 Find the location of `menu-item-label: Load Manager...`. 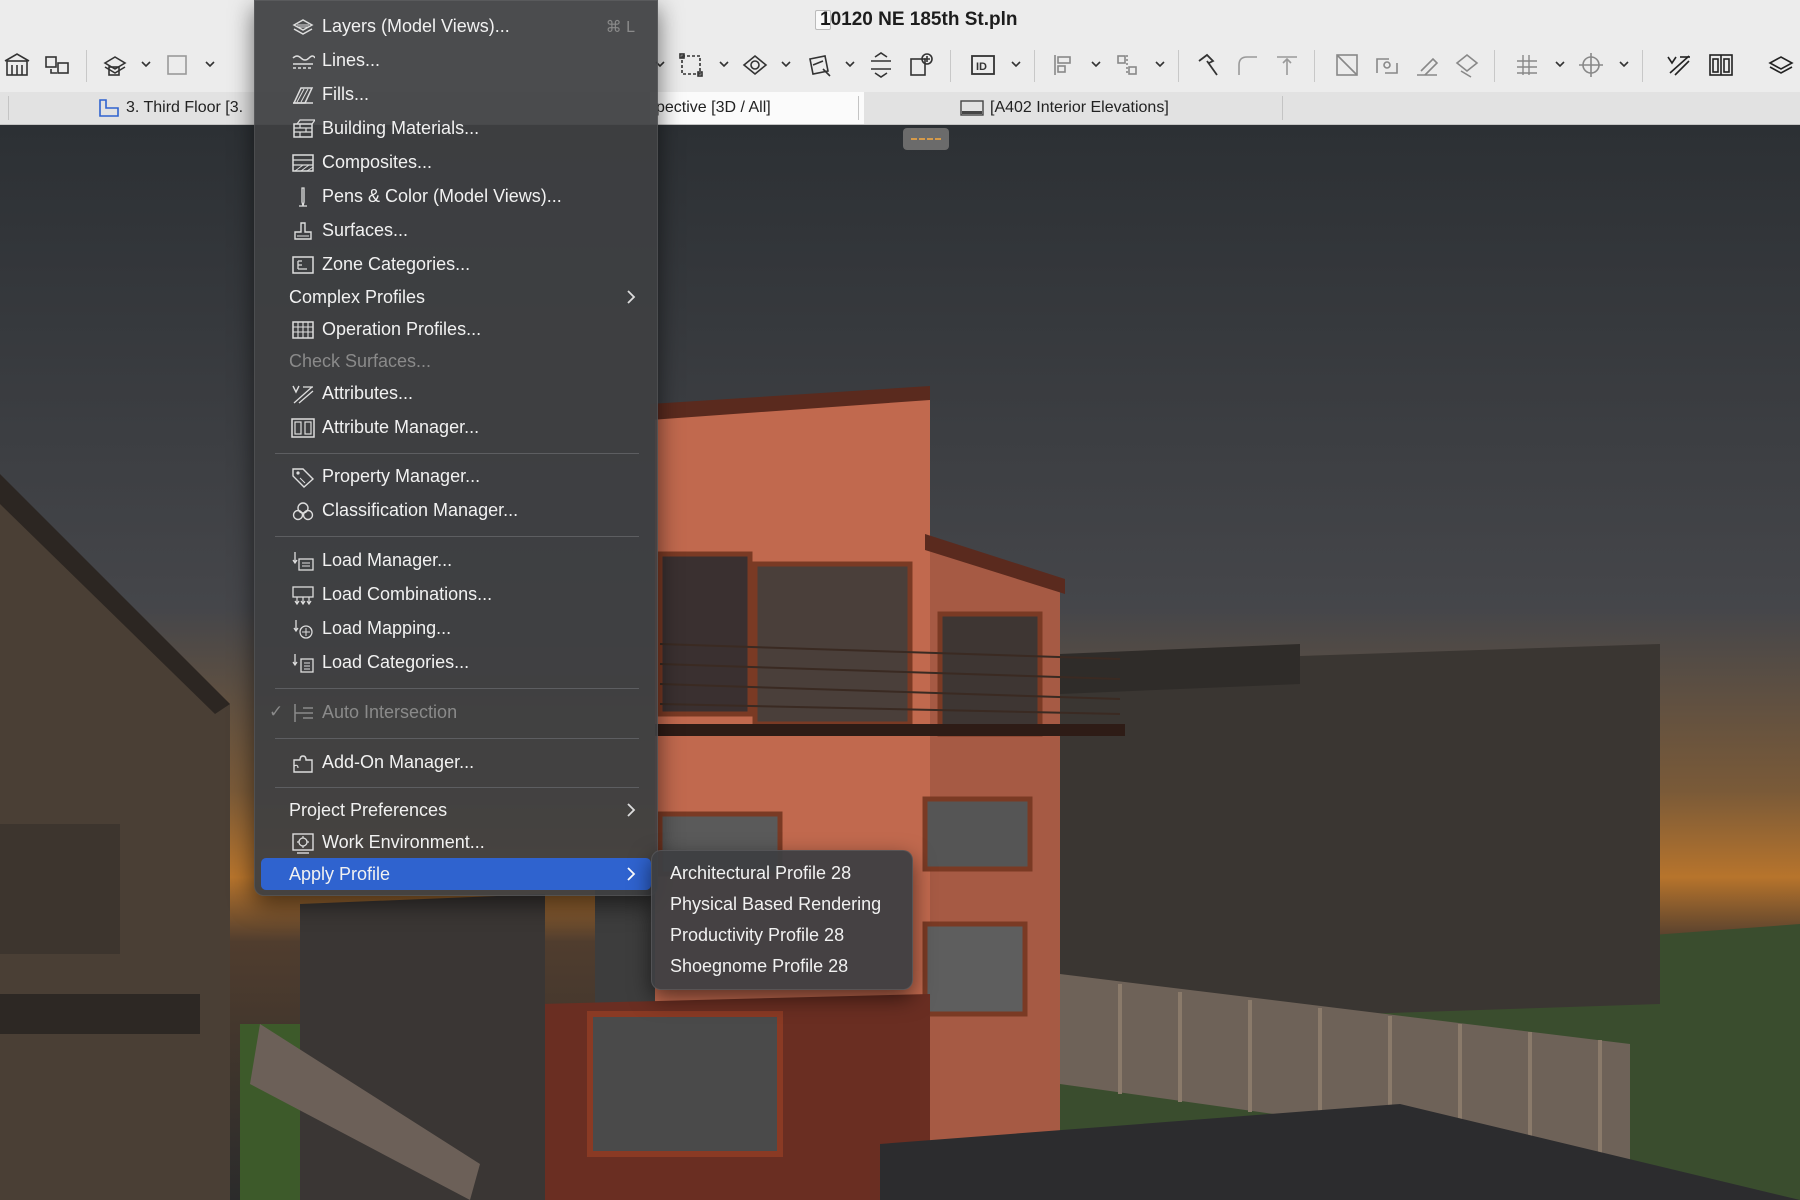

menu-item-label: Load Manager... is located at coordinates (387, 560).